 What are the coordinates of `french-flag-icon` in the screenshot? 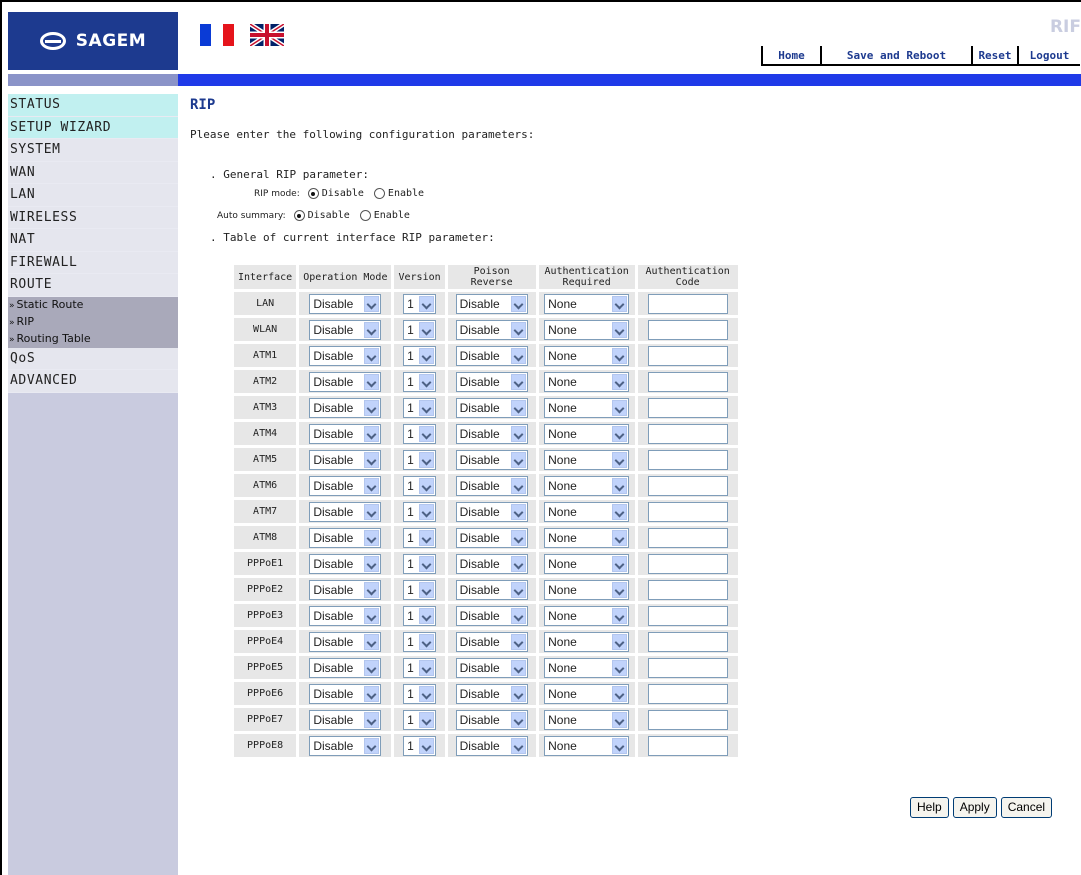 It's located at (217, 35).